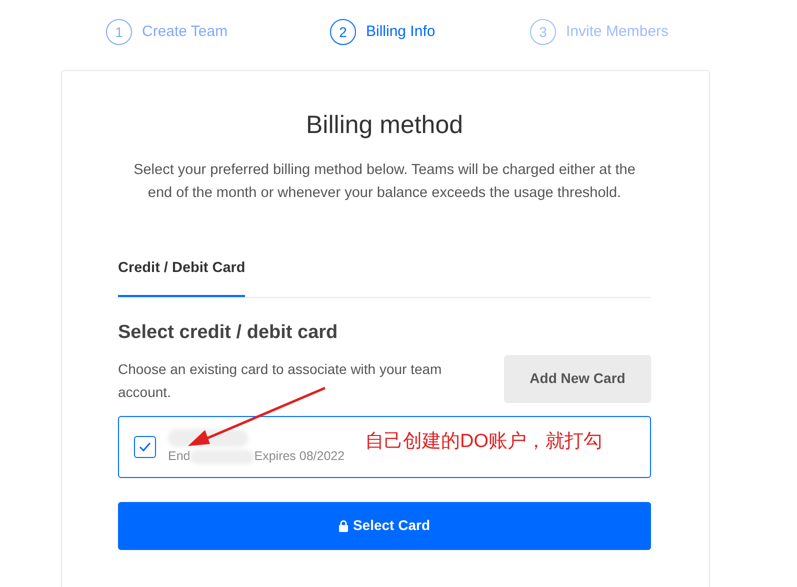  I want to click on checkbox, so click(145, 447).